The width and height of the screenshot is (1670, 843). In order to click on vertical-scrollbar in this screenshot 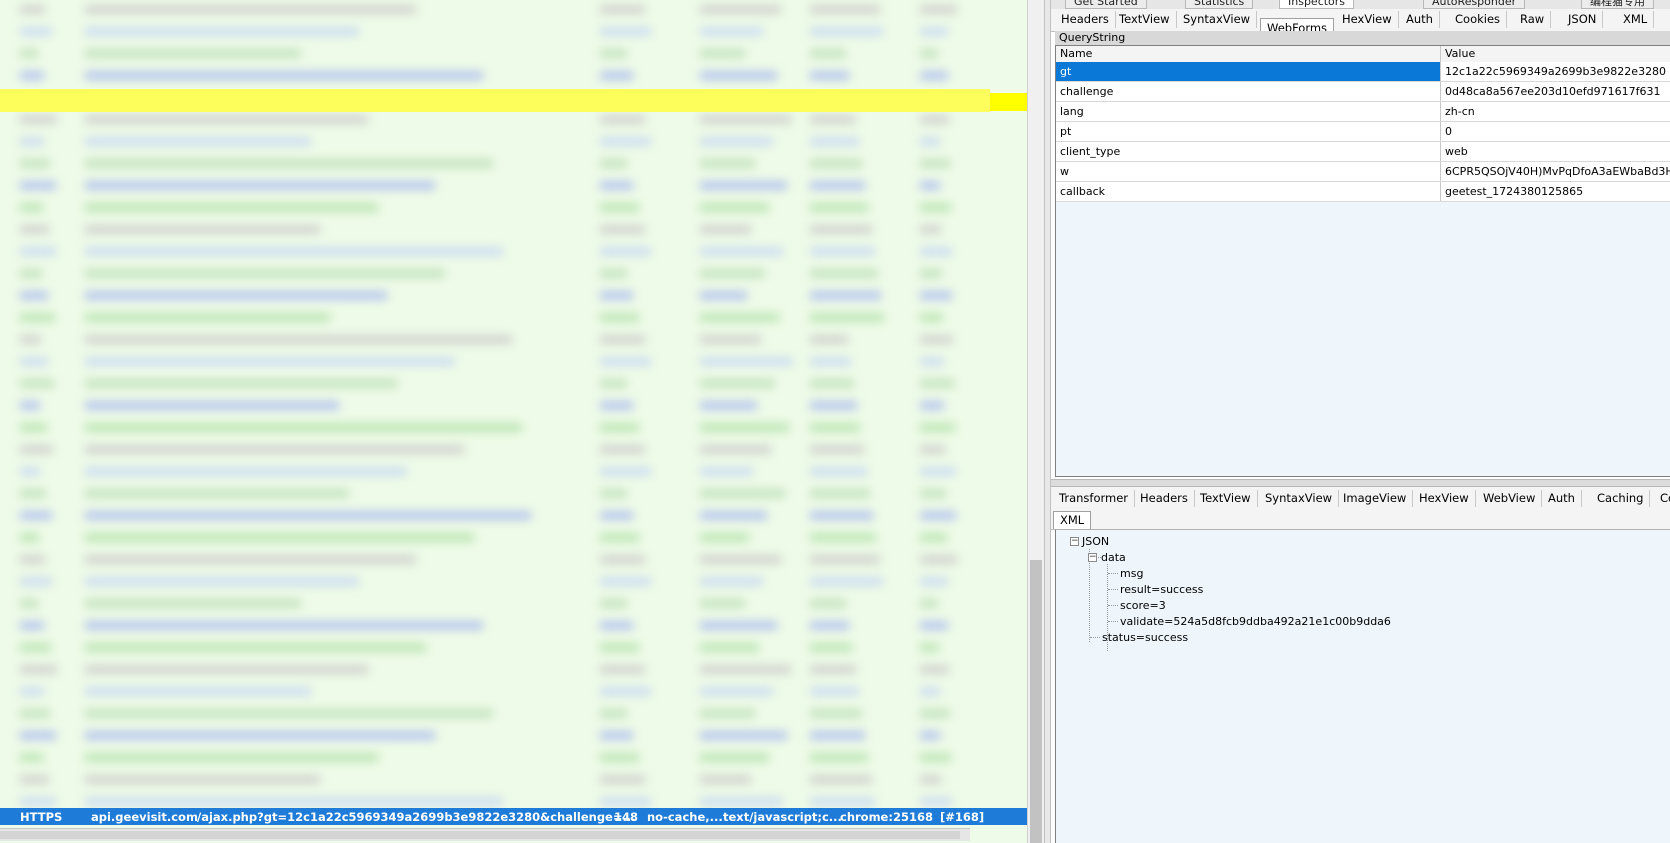, I will do `click(1035, 421)`.